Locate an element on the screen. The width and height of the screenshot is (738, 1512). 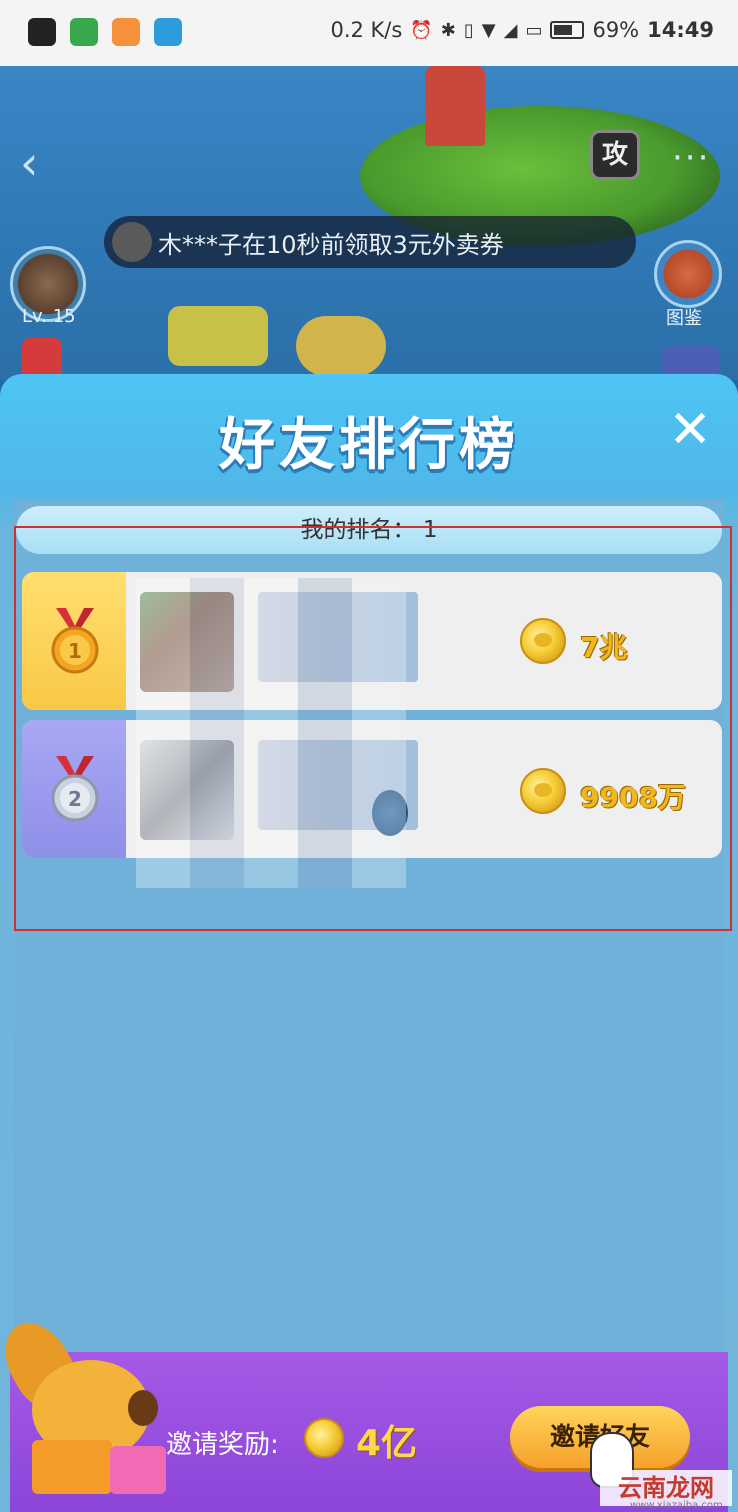
more-options-icon: ··· is located at coordinates (691, 158).